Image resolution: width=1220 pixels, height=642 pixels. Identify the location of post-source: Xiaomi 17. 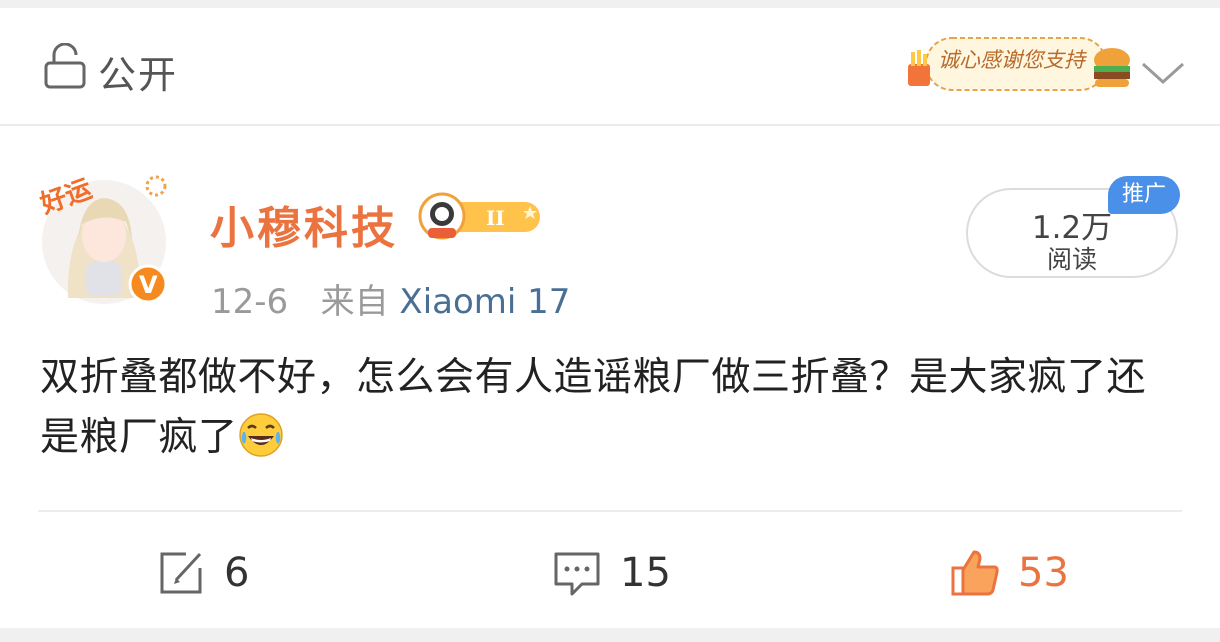
(484, 302).